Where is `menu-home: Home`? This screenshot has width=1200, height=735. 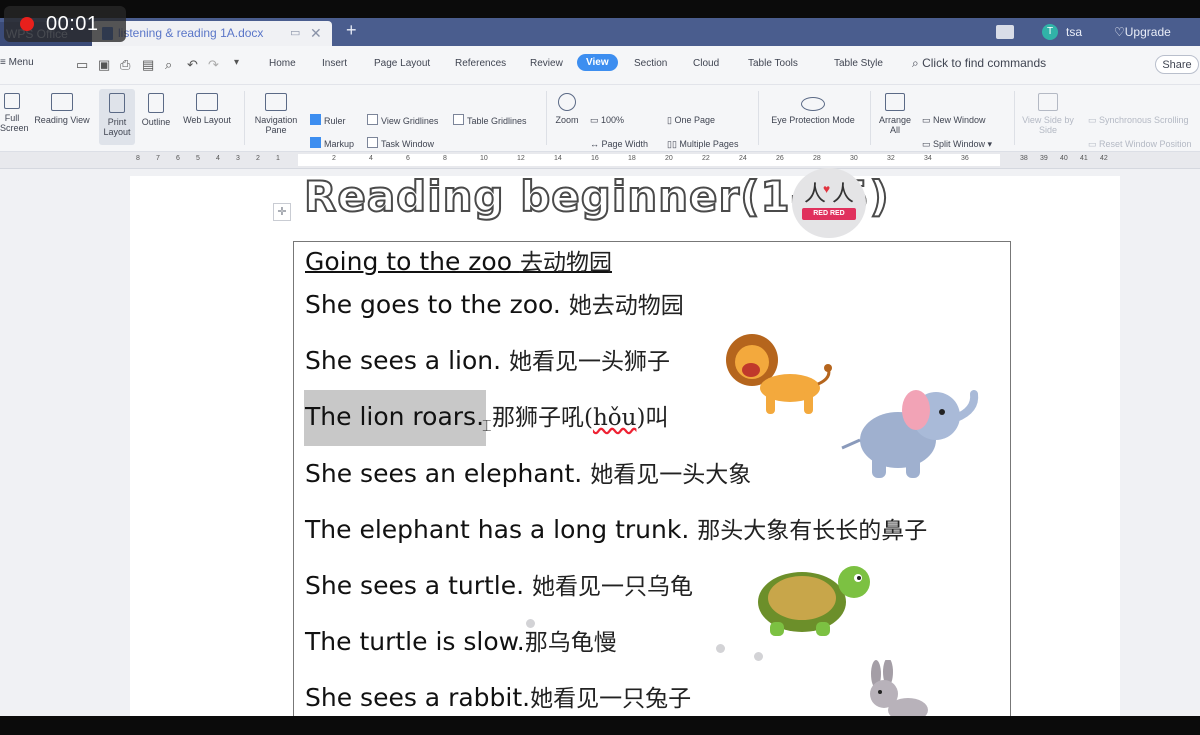 menu-home: Home is located at coordinates (282, 63).